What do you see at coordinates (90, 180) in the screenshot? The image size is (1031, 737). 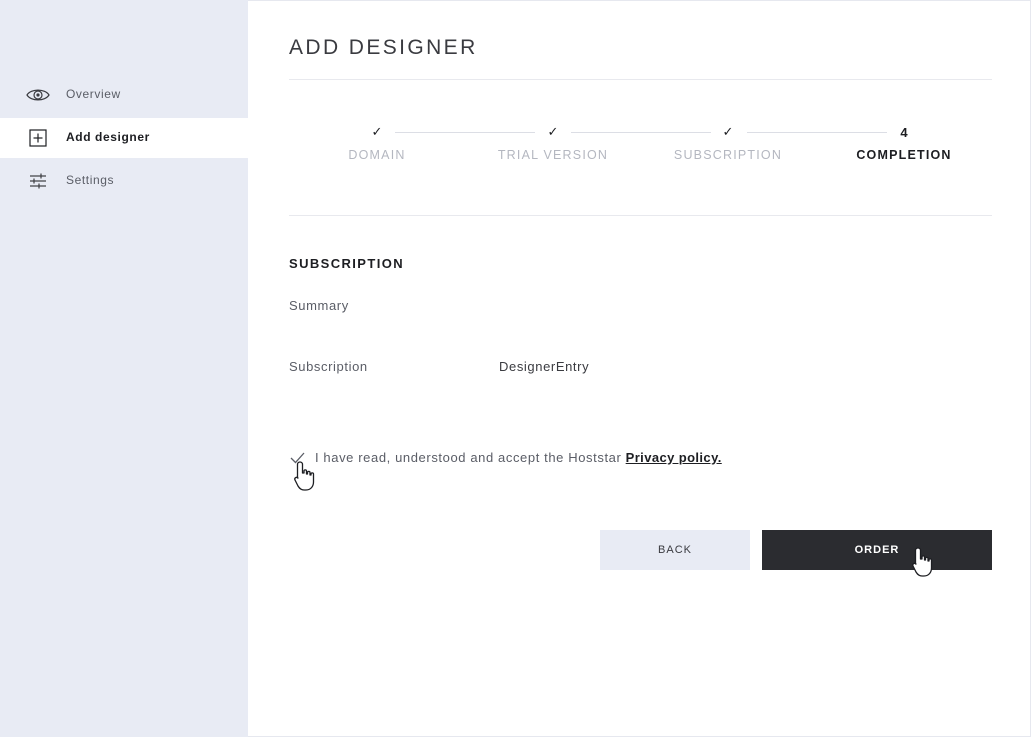 I see `sidebar-item-label: Settings` at bounding box center [90, 180].